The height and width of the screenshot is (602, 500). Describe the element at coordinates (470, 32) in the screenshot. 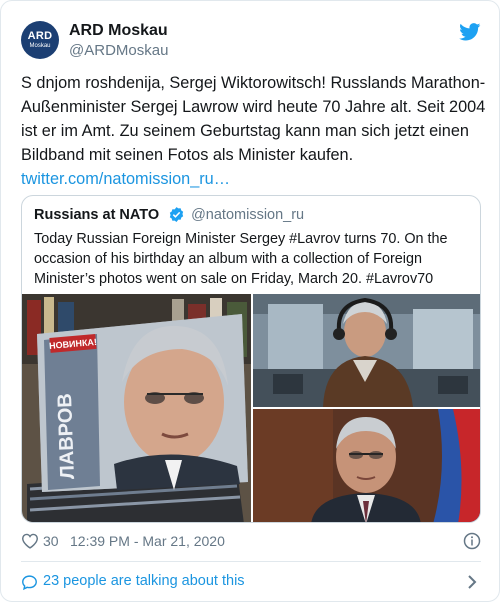

I see `twitter-bird-icon` at that location.